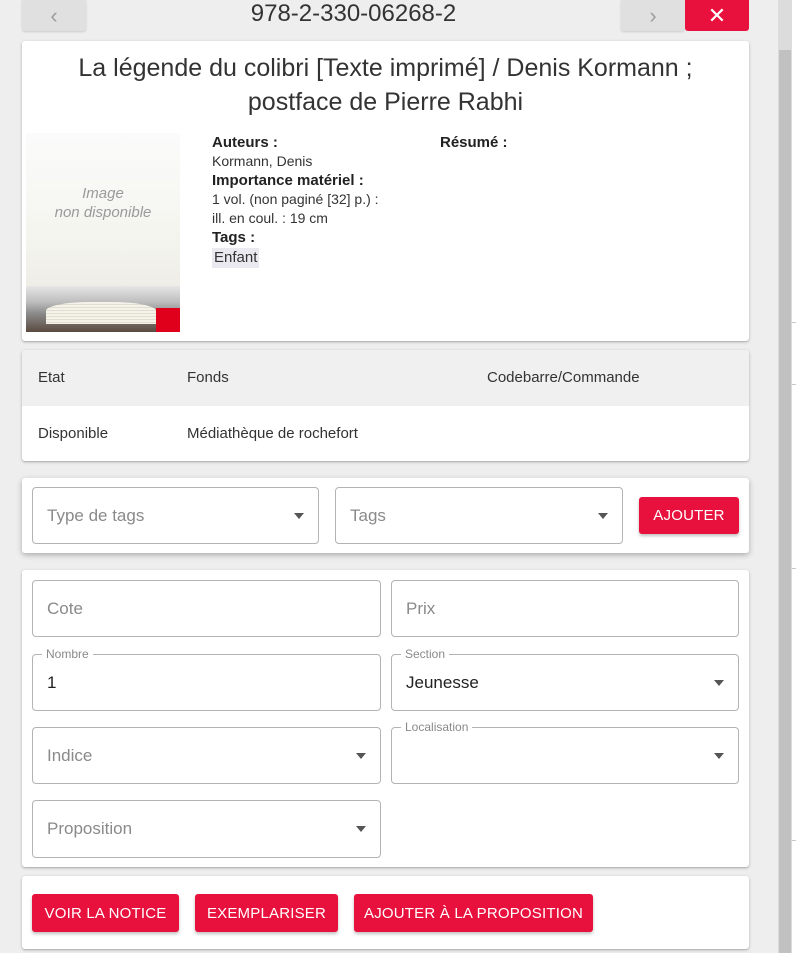 This screenshot has height=953, width=796. What do you see at coordinates (270, 218) in the screenshot?
I see `material-value-line2: ill. en coul. : 19 cm` at bounding box center [270, 218].